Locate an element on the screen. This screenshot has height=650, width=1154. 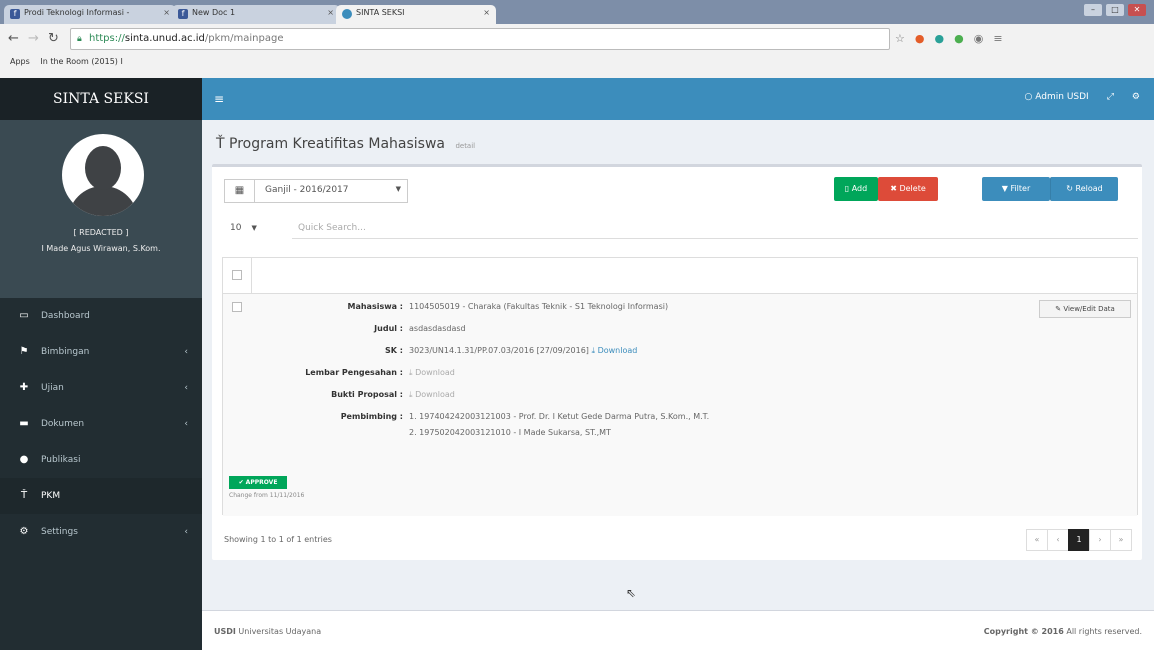
file-icon: ▯ is located at coordinates (847, 188).